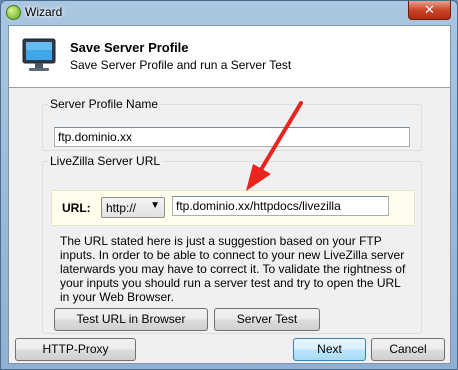 The height and width of the screenshot is (370, 458). What do you see at coordinates (232, 124) in the screenshot?
I see `profile-name-group: Server Profile Name` at bounding box center [232, 124].